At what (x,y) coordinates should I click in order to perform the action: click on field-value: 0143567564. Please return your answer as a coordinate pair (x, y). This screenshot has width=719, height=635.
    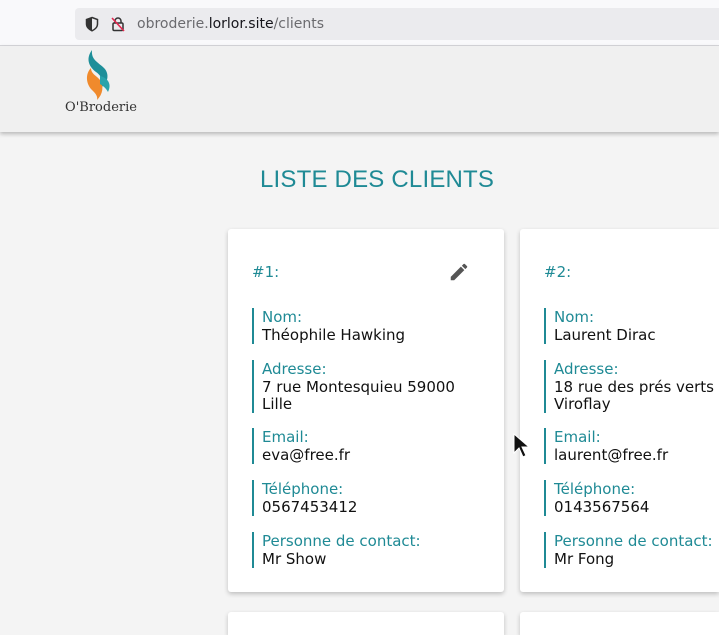
    Looking at the image, I should click on (602, 507).